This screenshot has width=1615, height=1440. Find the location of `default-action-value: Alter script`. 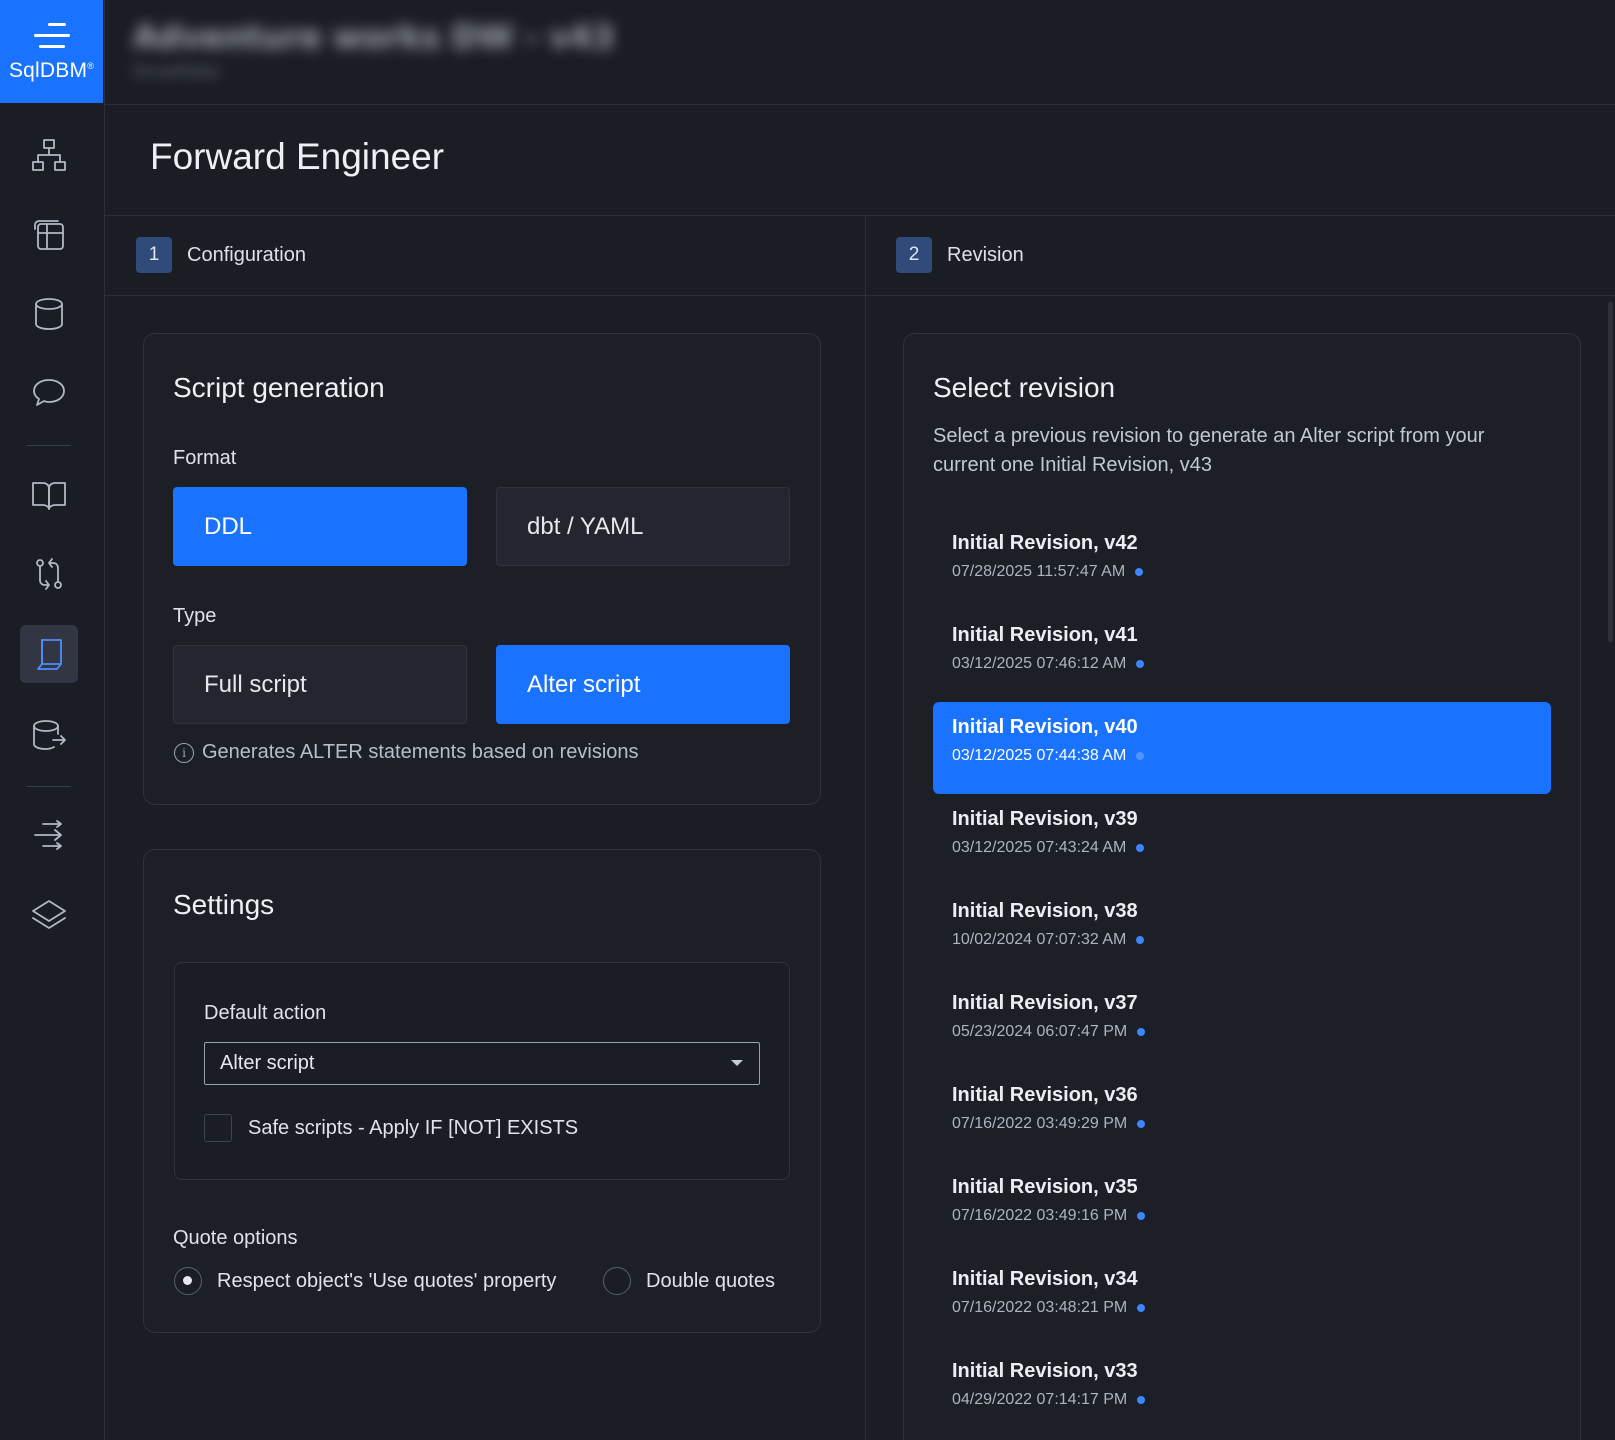

default-action-value: Alter script is located at coordinates (267, 1063).